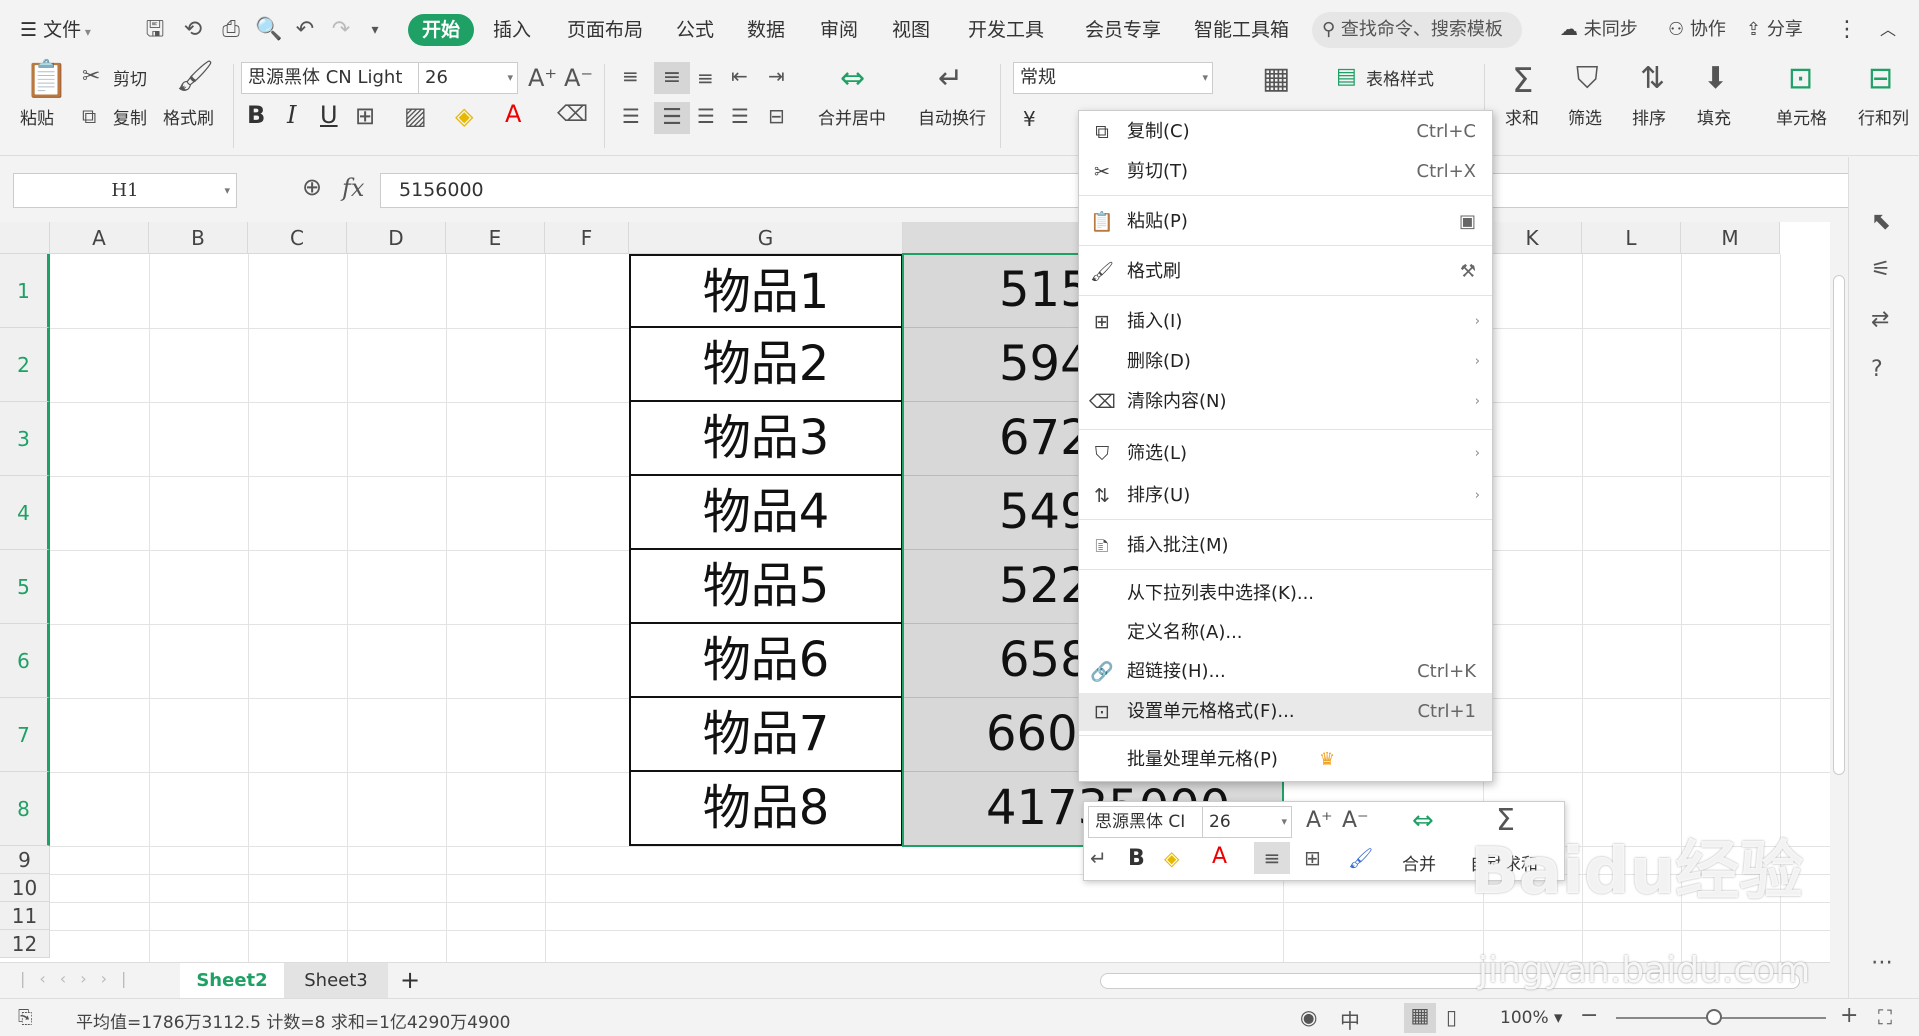  What do you see at coordinates (55, 30) in the screenshot?
I see `file-menu-button: ☰ 文件 ▾` at bounding box center [55, 30].